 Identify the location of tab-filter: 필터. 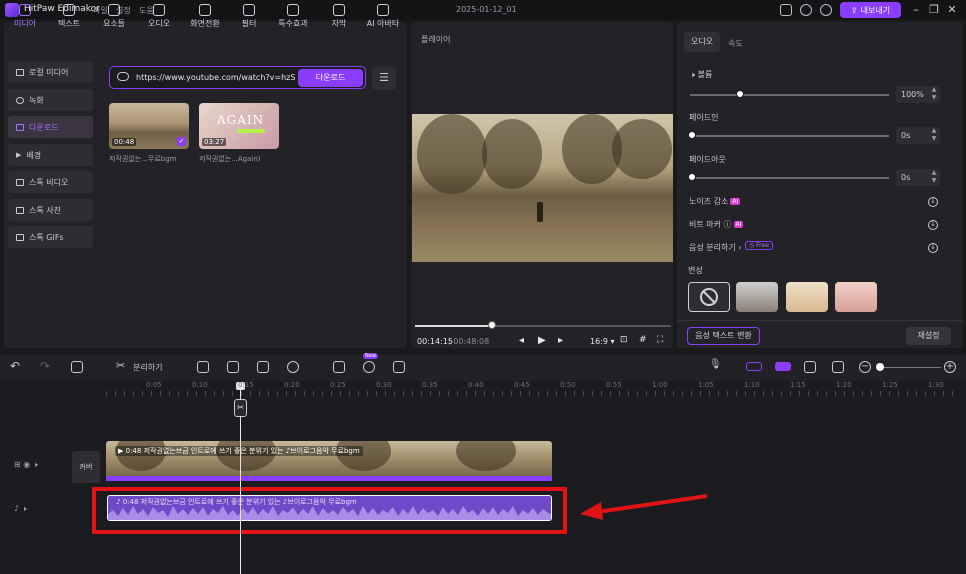
(249, 18).